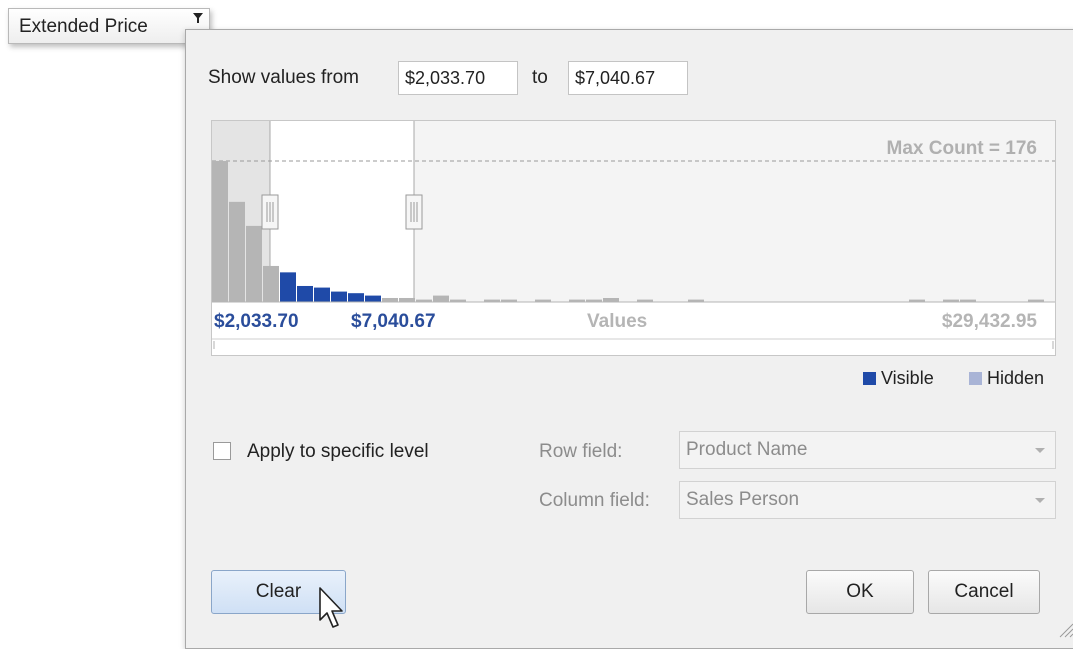 This screenshot has width=1073, height=649. What do you see at coordinates (594, 500) in the screenshot?
I see `column-field-label: Column field:` at bounding box center [594, 500].